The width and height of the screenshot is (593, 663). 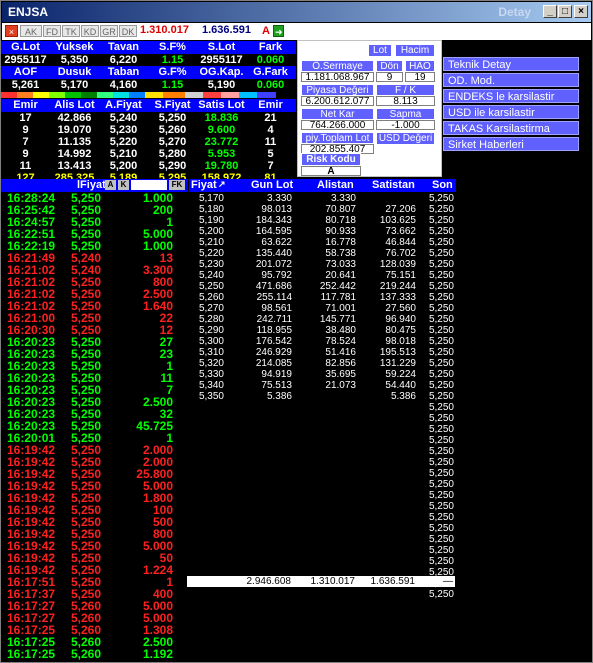 What do you see at coordinates (514, 12) in the screenshot?
I see `window-subtitle: Detay` at bounding box center [514, 12].